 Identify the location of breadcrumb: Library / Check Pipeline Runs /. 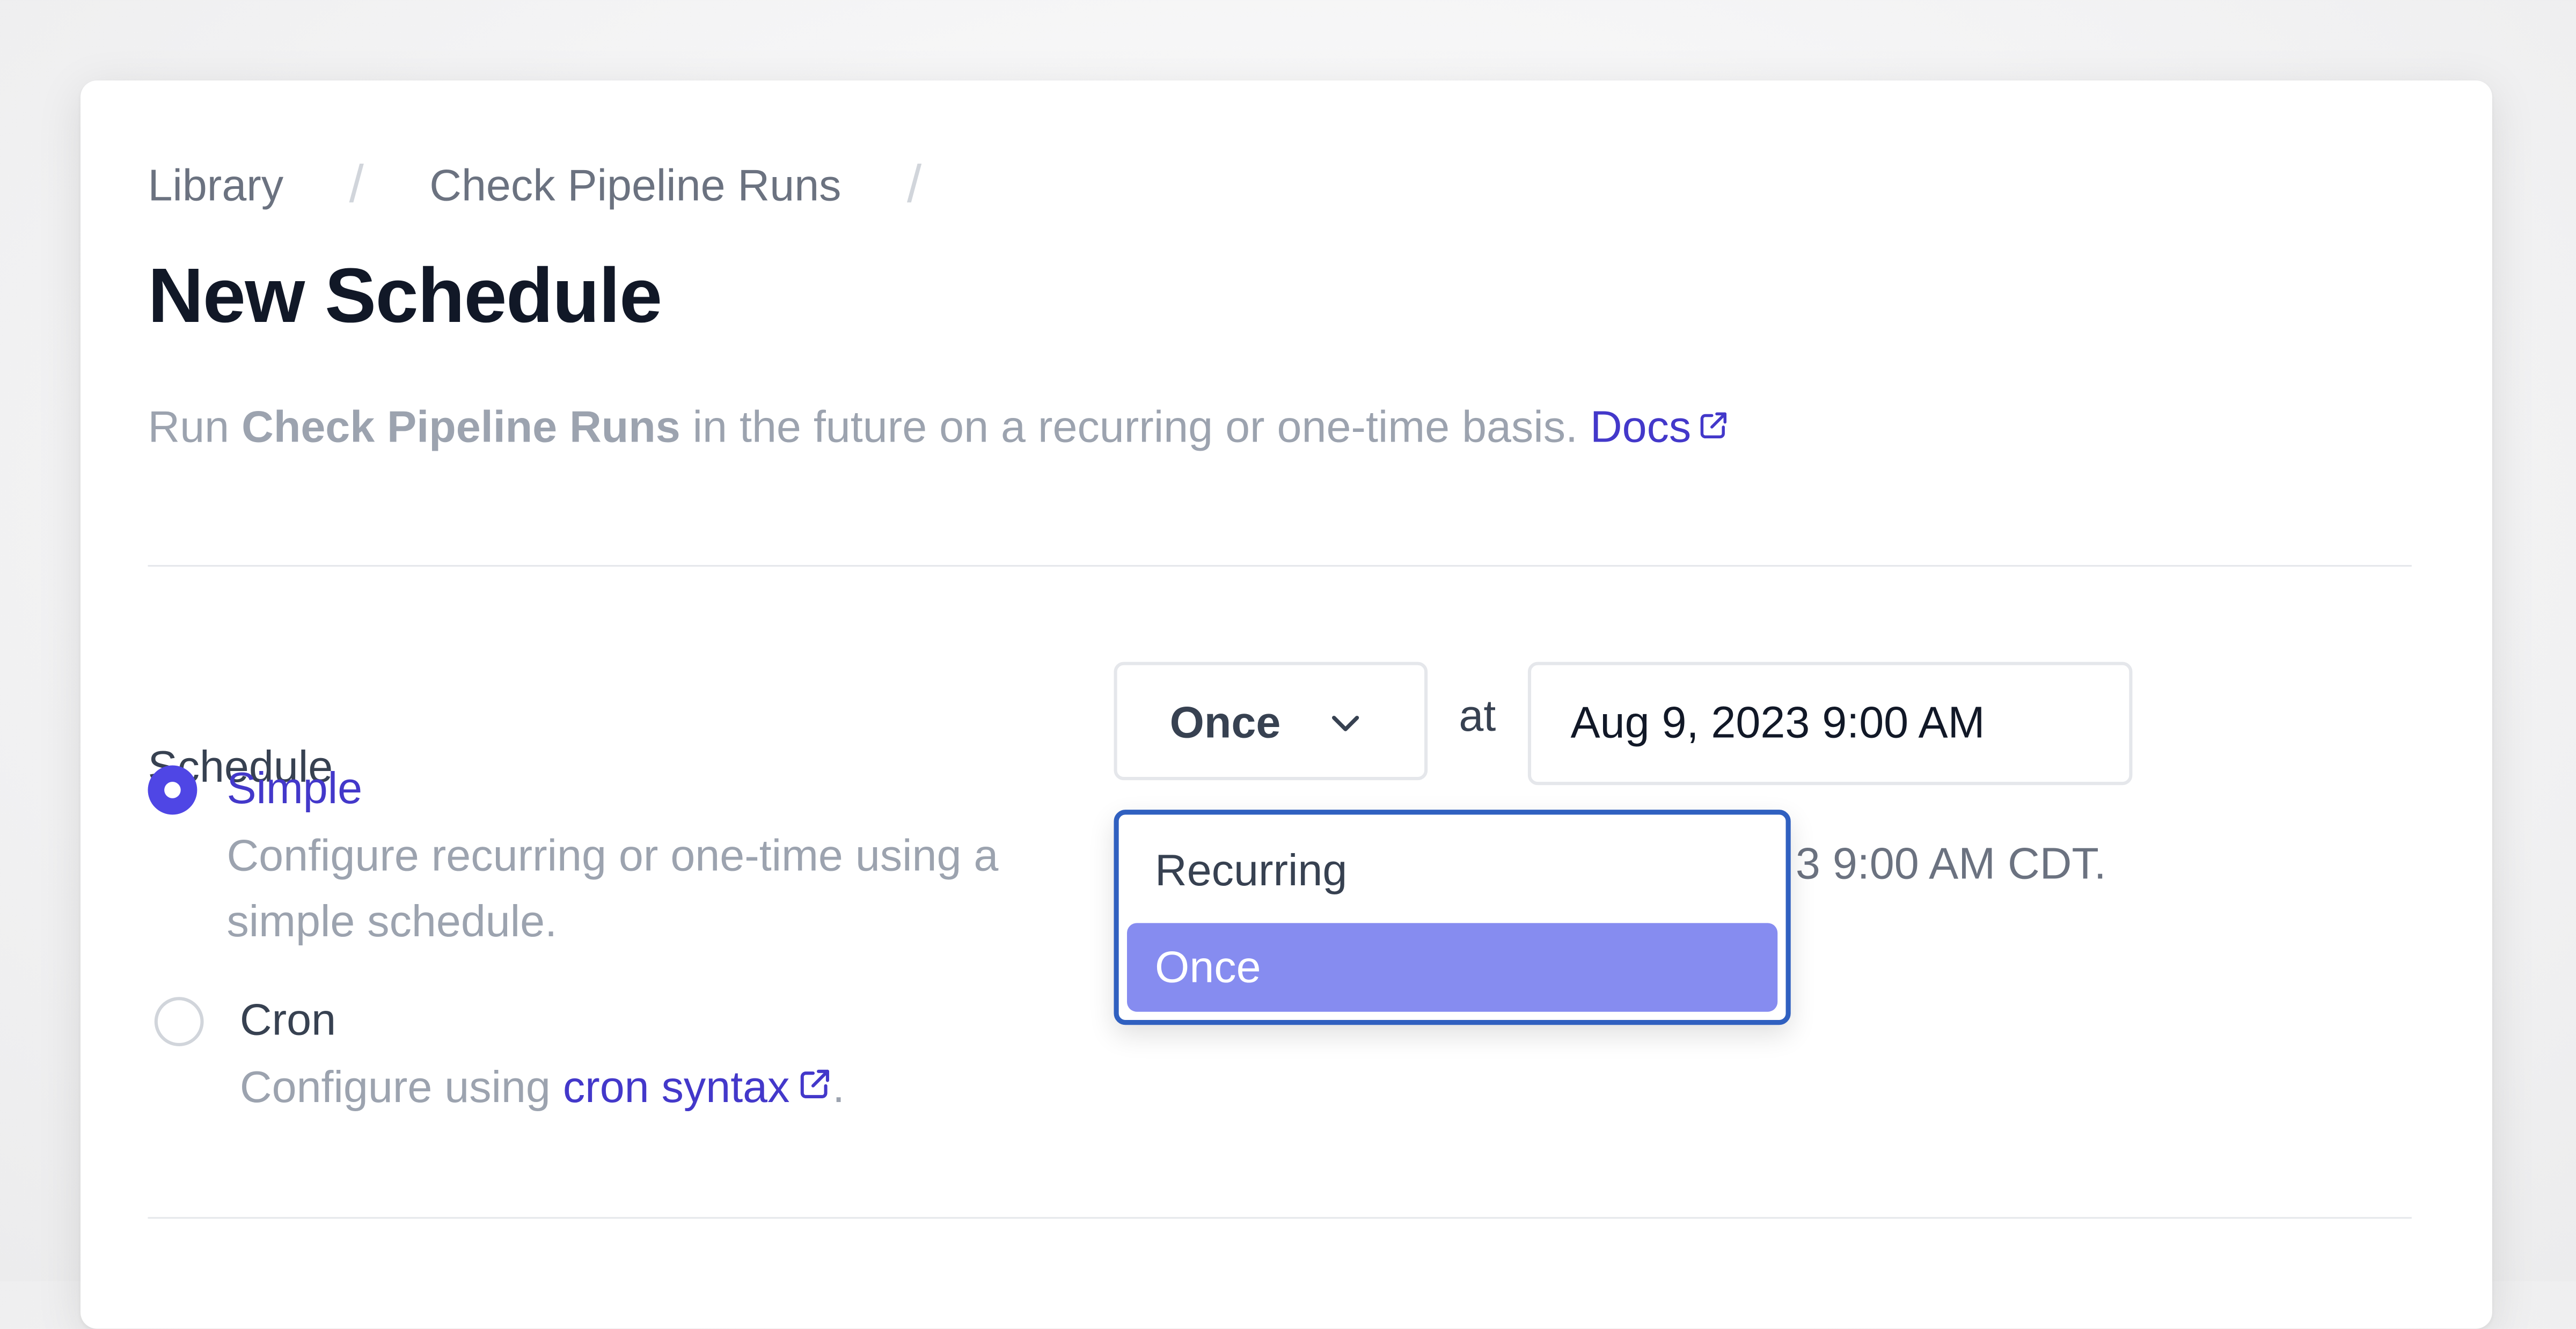
(567, 184).